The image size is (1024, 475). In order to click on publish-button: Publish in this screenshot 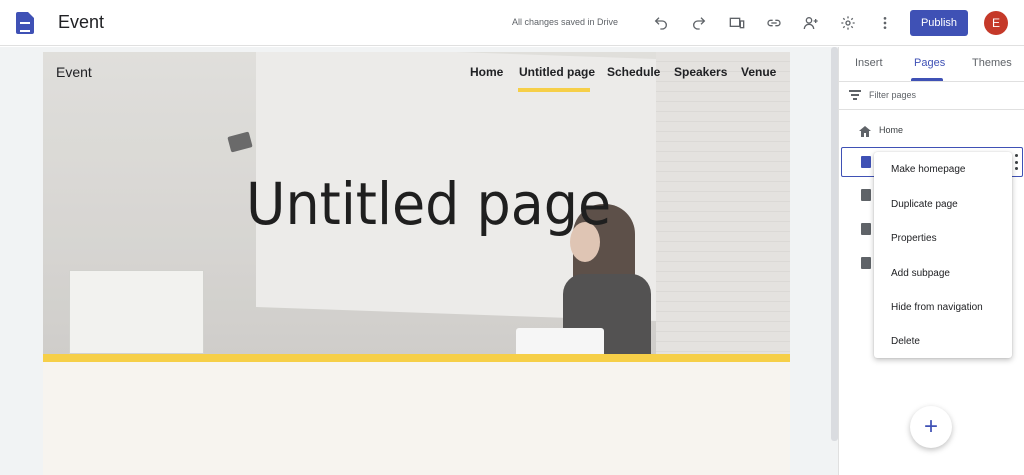, I will do `click(939, 23)`.